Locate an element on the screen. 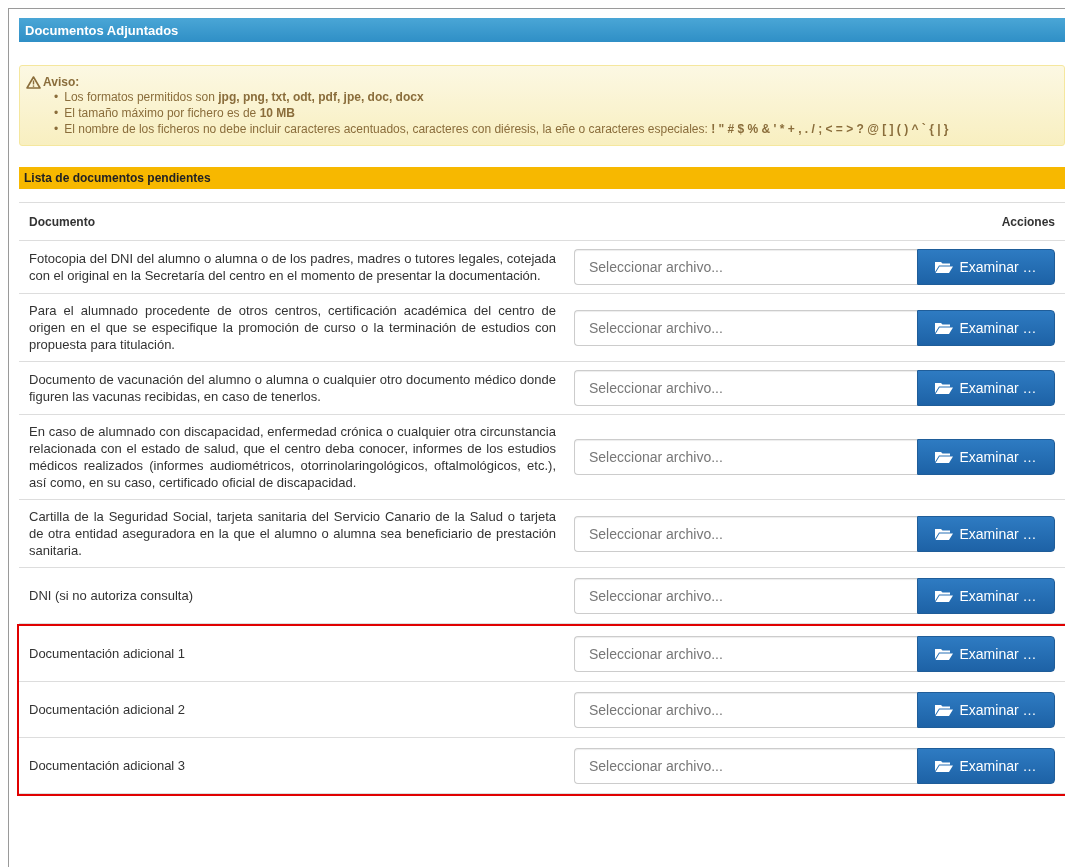 The height and width of the screenshot is (867, 1065). column-header: Documento is located at coordinates (62, 221).